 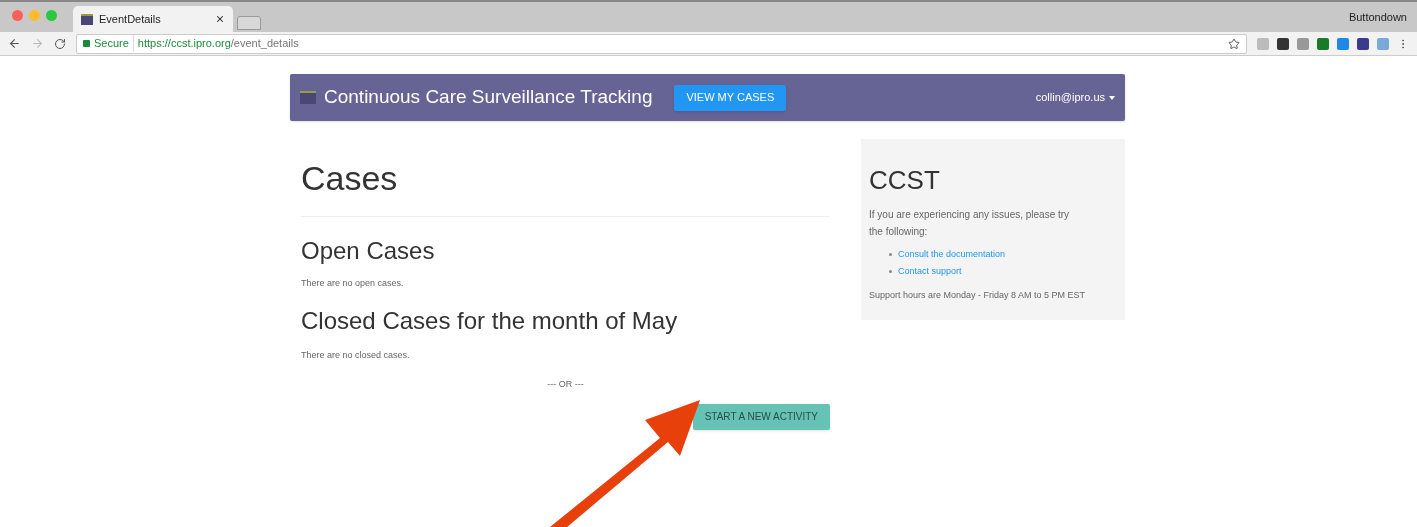 What do you see at coordinates (356, 355) in the screenshot?
I see `empty-message: There are no closed cases.` at bounding box center [356, 355].